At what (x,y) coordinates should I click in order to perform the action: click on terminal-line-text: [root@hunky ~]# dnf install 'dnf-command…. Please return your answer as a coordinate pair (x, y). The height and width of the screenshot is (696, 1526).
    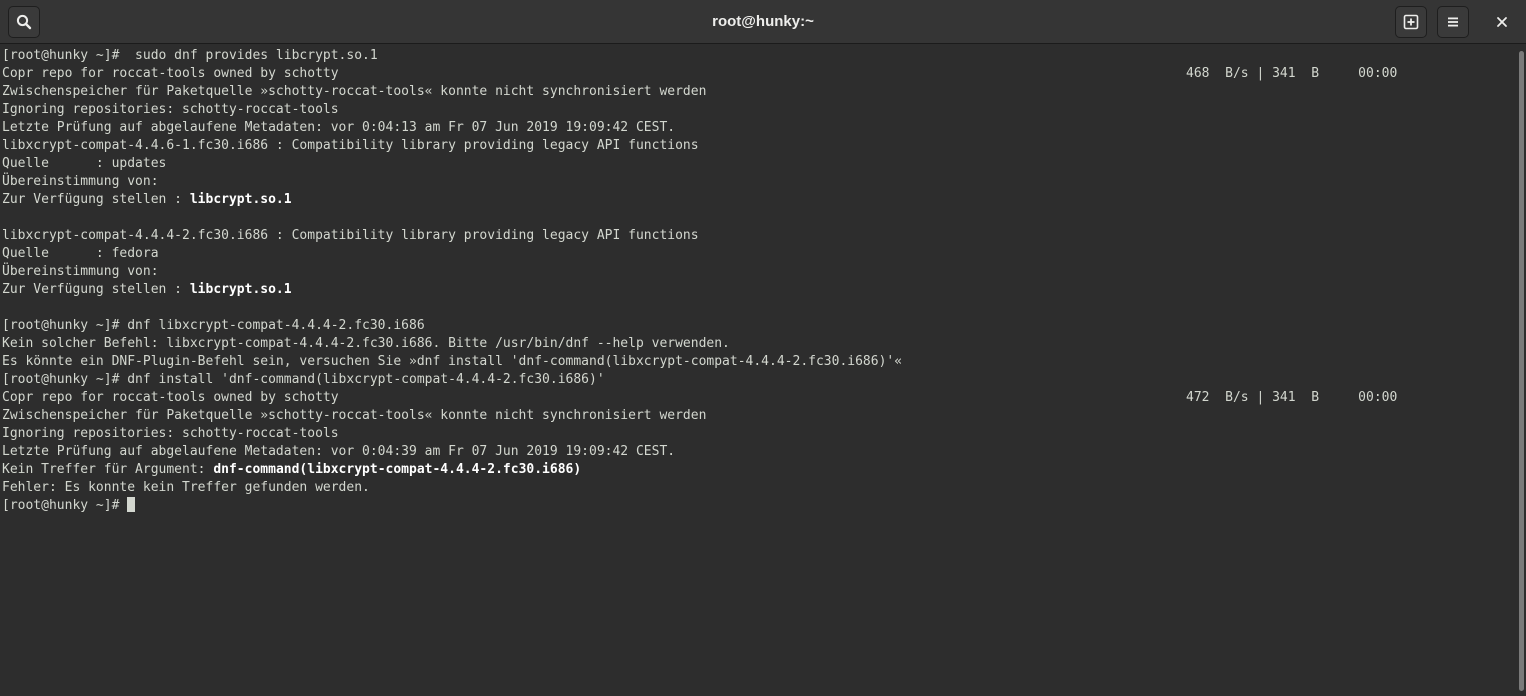
    Looking at the image, I should click on (303, 379).